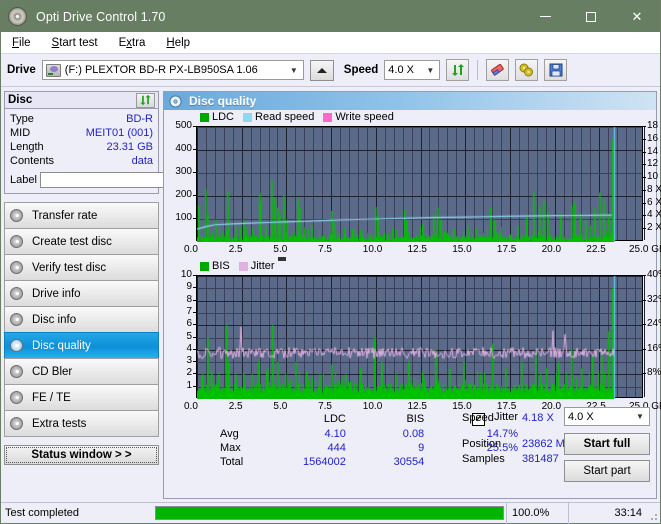 The width and height of the screenshot is (661, 524). Describe the element at coordinates (223, 101) in the screenshot. I see `page-title: Disc quality` at that location.